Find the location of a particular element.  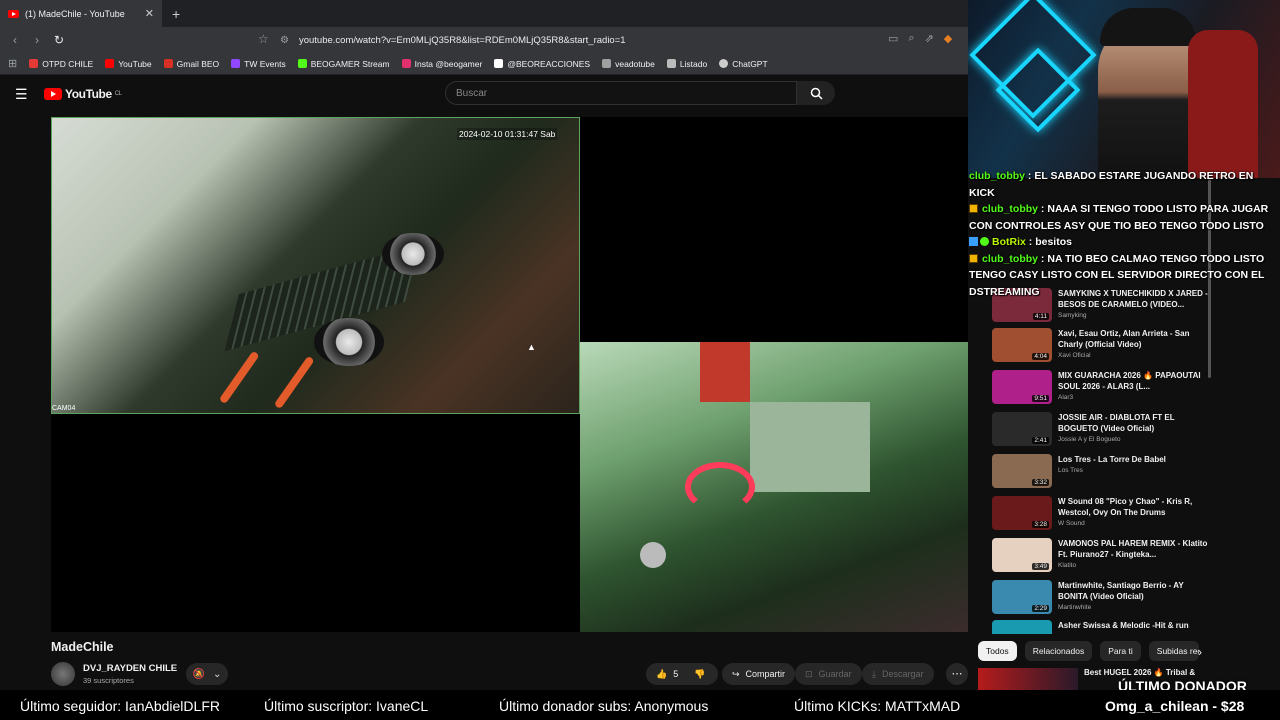

download-label: Descargar is located at coordinates (902, 674).